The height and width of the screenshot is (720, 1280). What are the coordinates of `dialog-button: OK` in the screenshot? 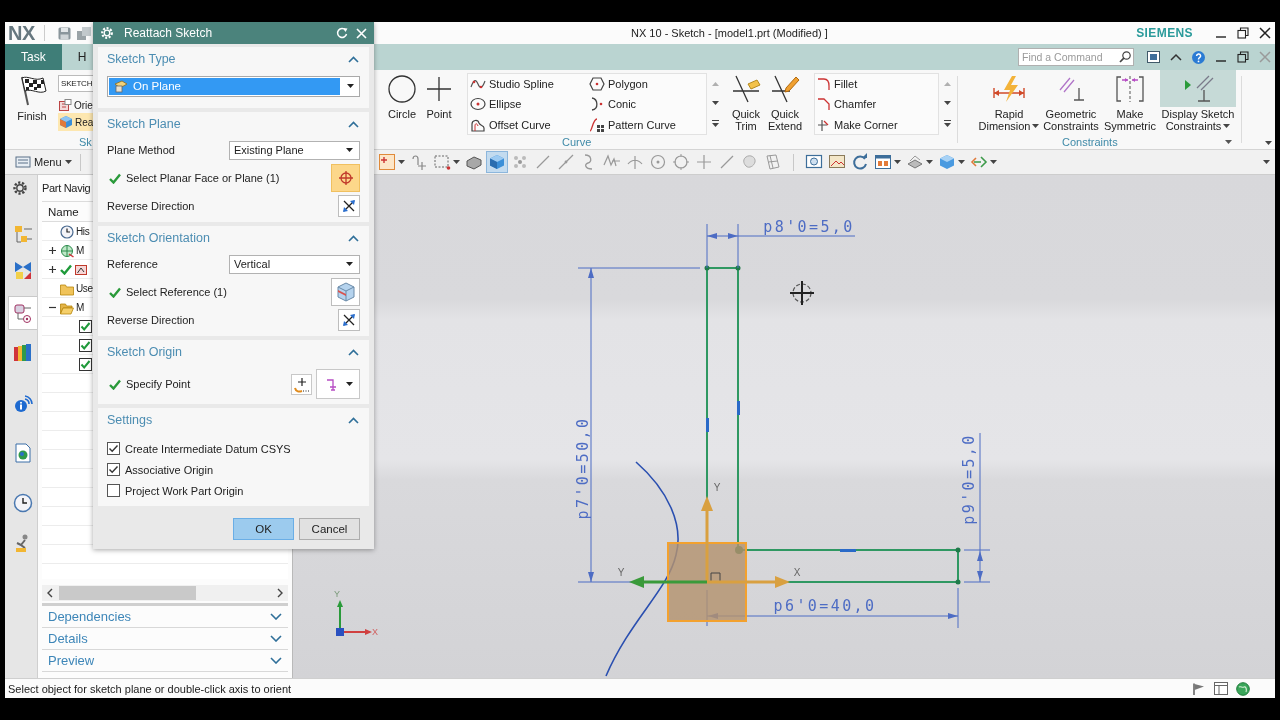 It's located at (263, 529).